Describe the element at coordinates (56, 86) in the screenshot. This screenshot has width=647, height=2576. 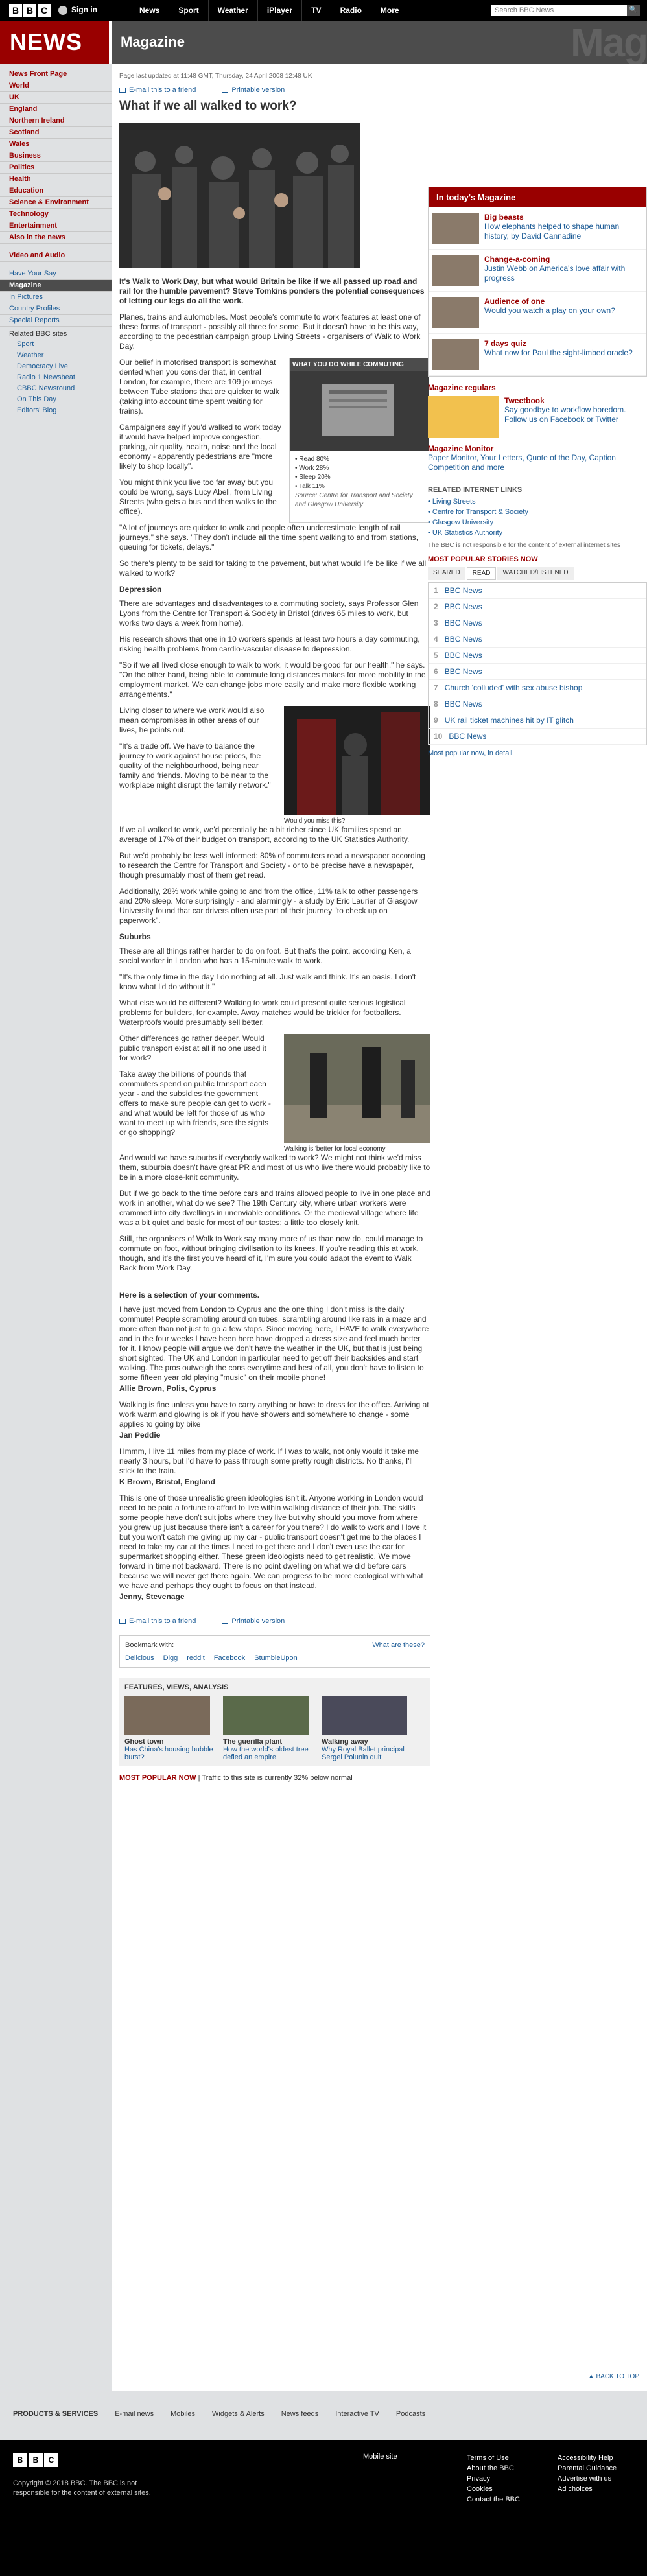
I see `nav-world: World` at that location.